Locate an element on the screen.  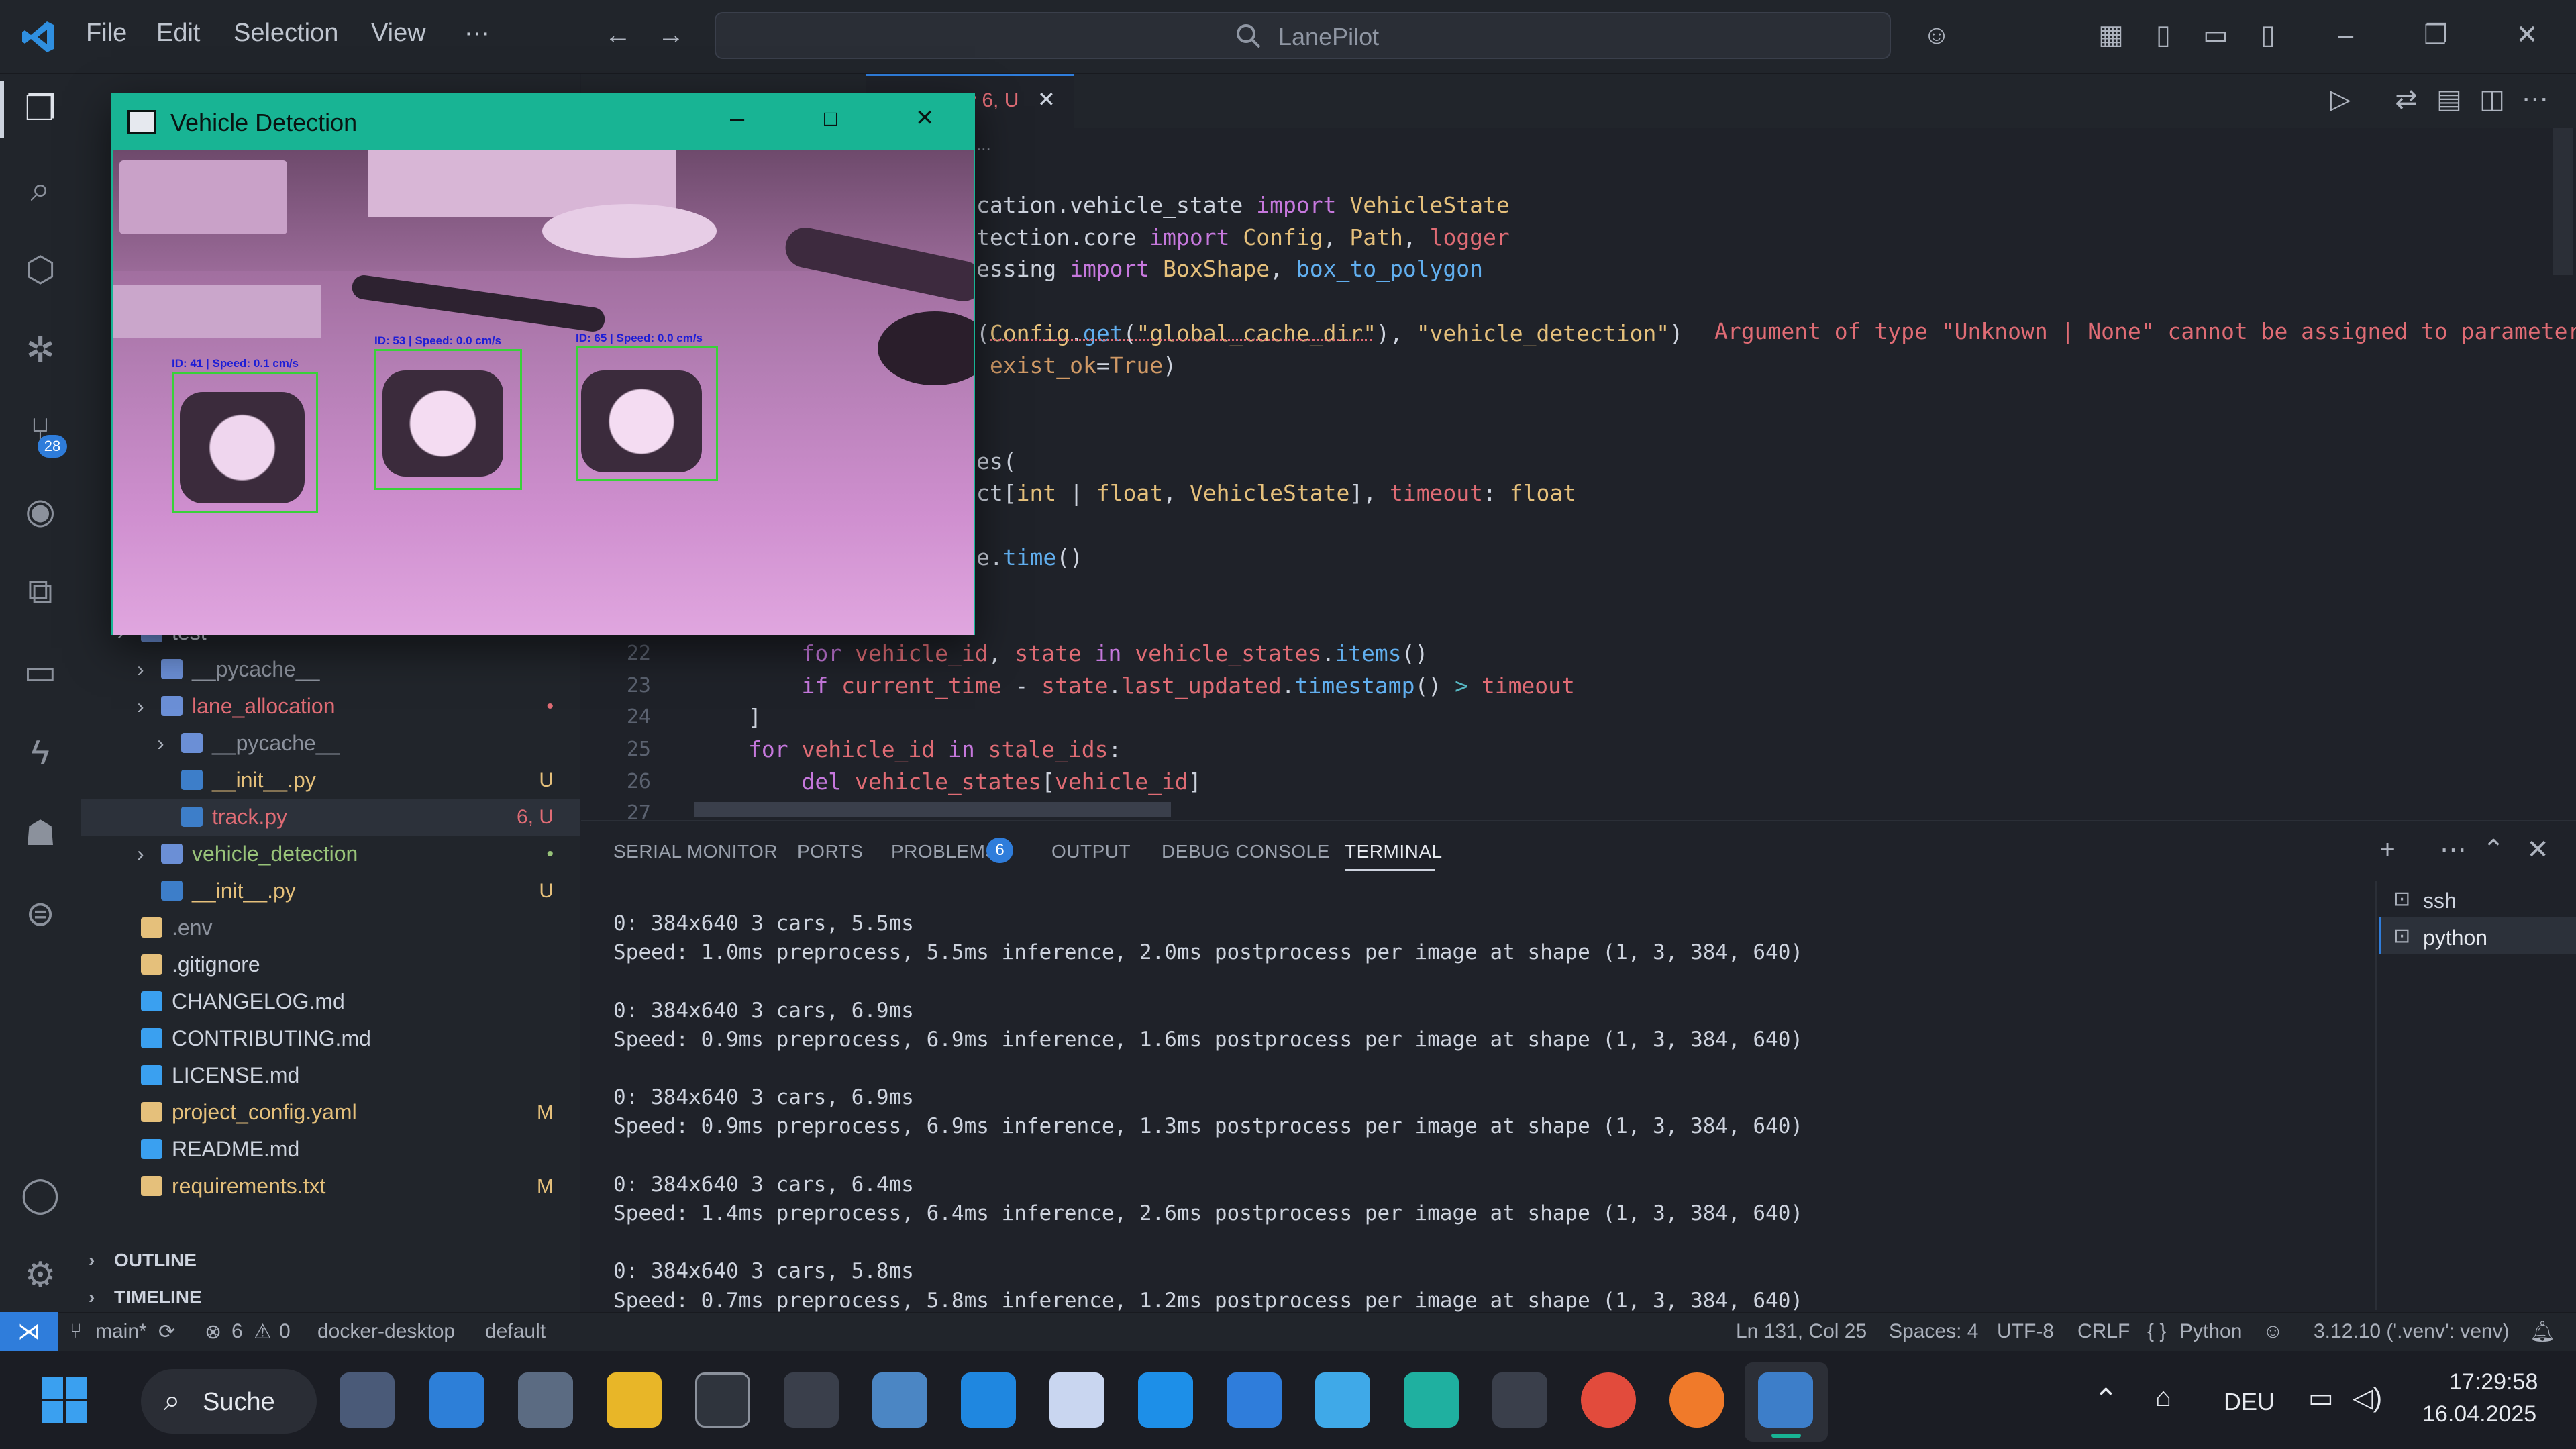
unity-app-icon is located at coordinates (811, 1400).